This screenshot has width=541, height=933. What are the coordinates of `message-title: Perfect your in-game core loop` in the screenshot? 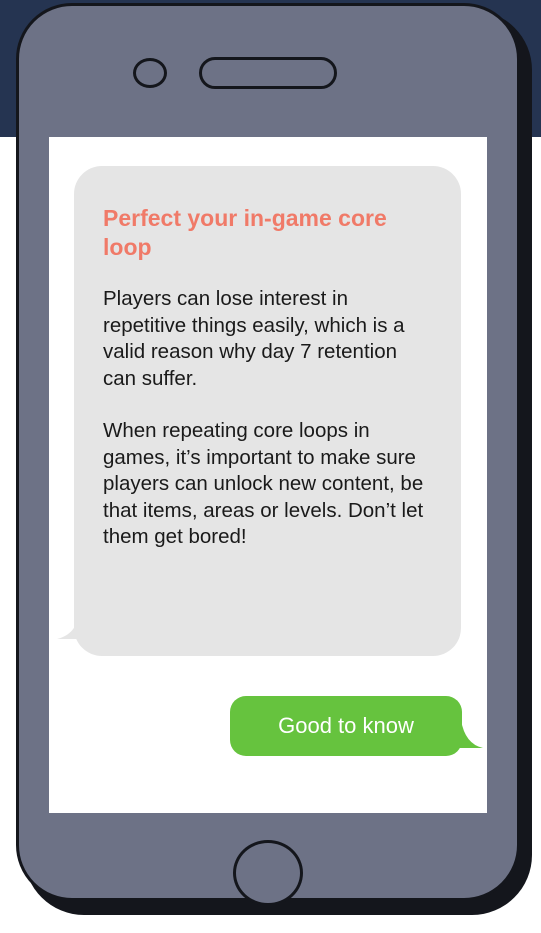 It's located at (245, 232).